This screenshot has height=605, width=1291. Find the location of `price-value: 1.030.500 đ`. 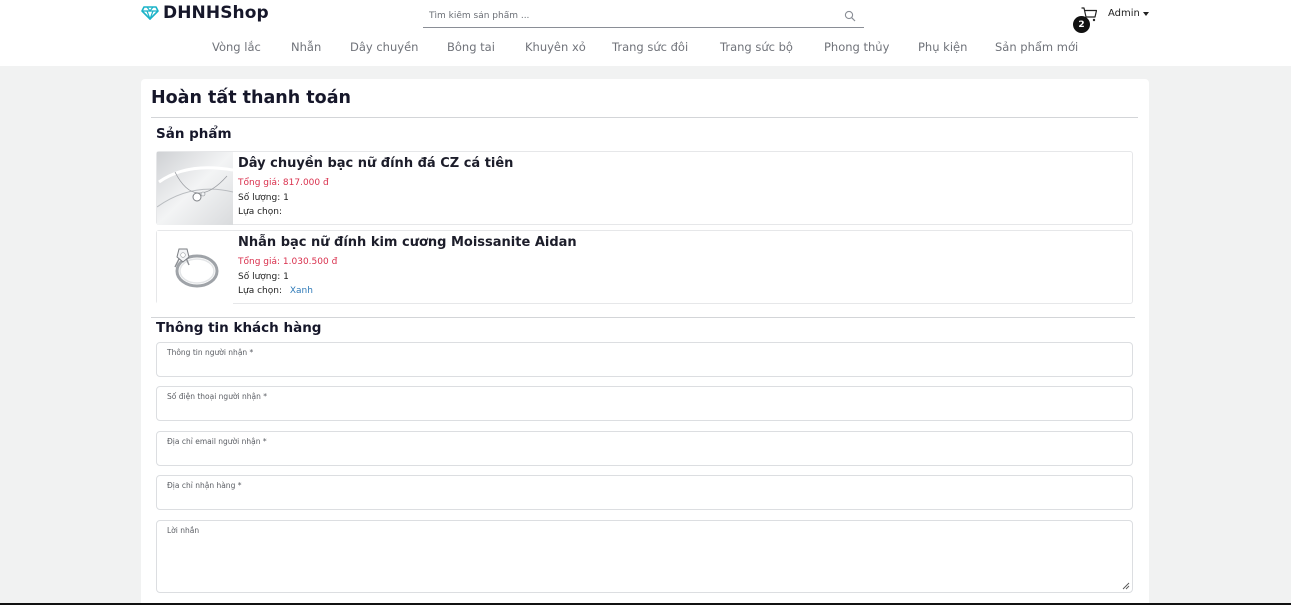

price-value: 1.030.500 đ is located at coordinates (310, 262).